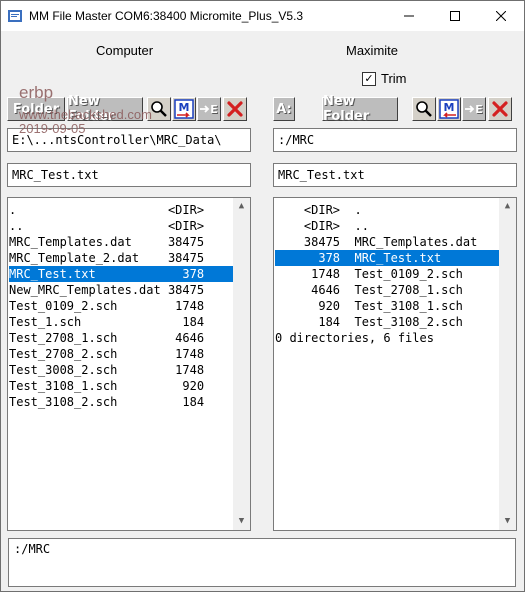 The height and width of the screenshot is (592, 525). Describe the element at coordinates (121, 226) in the screenshot. I see `file-row: .. <DIR>` at that location.